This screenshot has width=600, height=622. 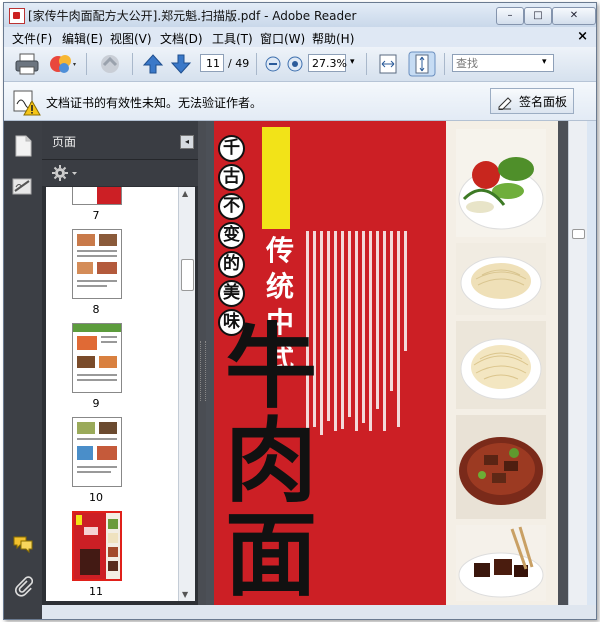 What do you see at coordinates (543, 102) in the screenshot?
I see `signature-panel-label: 签名面板` at bounding box center [543, 102].